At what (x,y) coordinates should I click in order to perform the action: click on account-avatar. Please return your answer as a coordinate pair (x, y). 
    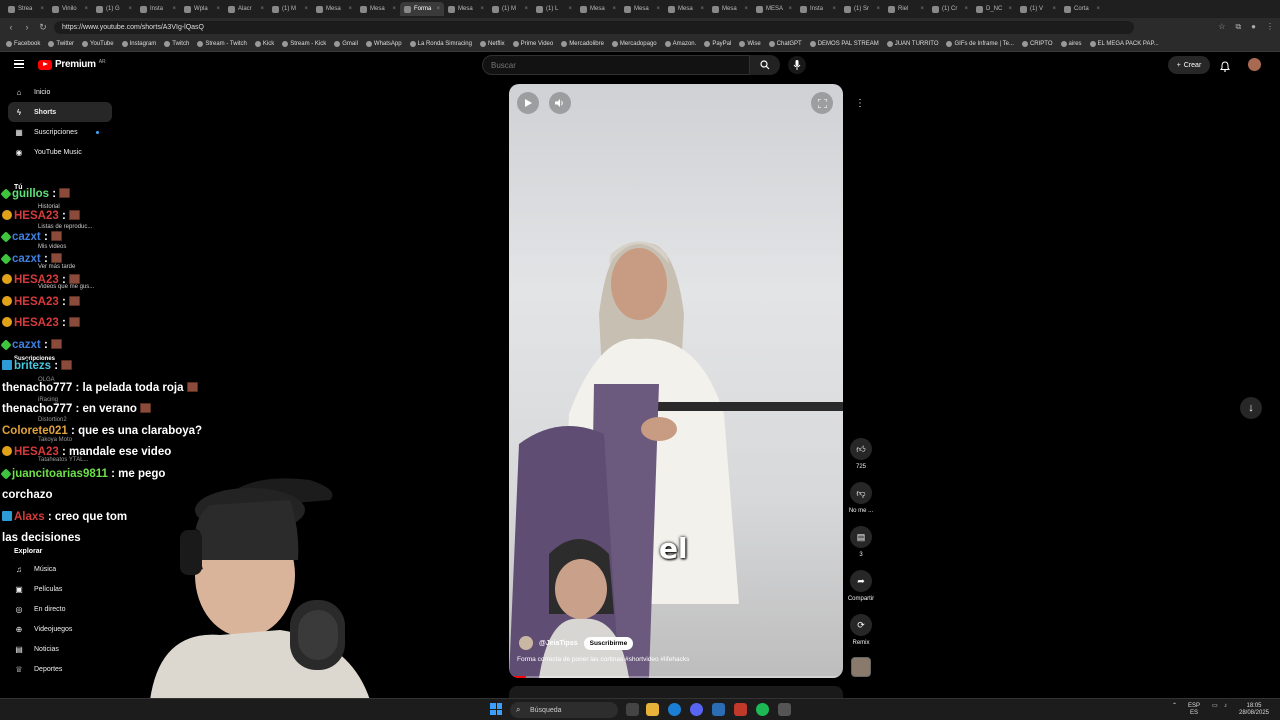
    Looking at the image, I should click on (1254, 64).